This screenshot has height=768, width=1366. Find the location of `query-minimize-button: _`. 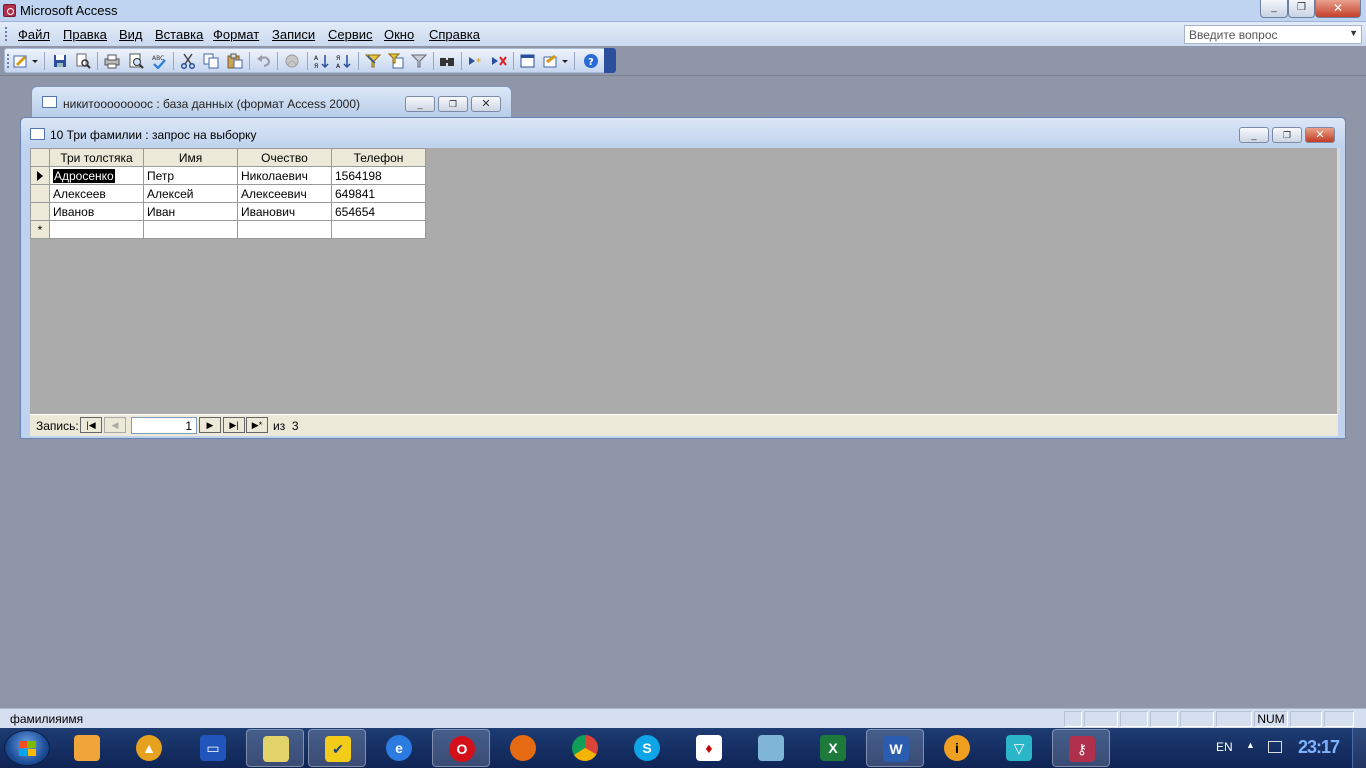

query-minimize-button: _ is located at coordinates (1254, 135).